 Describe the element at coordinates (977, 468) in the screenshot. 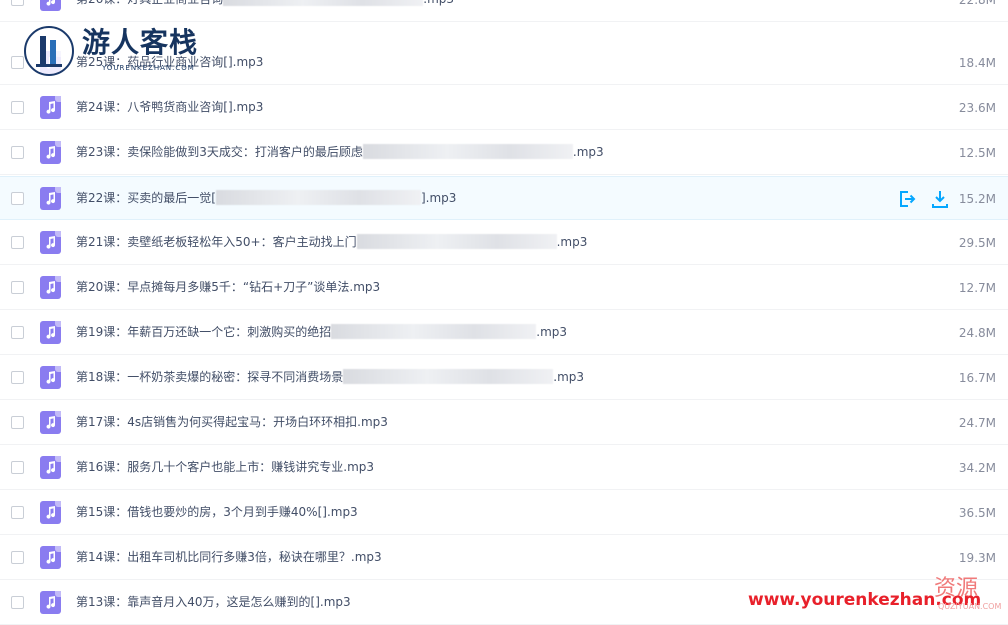

I see `file-size: 34.2M` at that location.